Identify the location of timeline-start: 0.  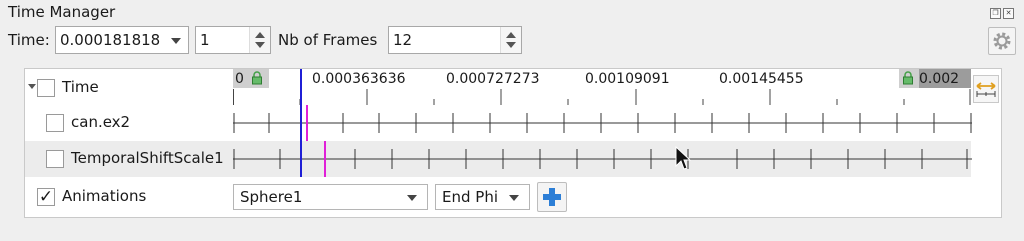
(239, 79).